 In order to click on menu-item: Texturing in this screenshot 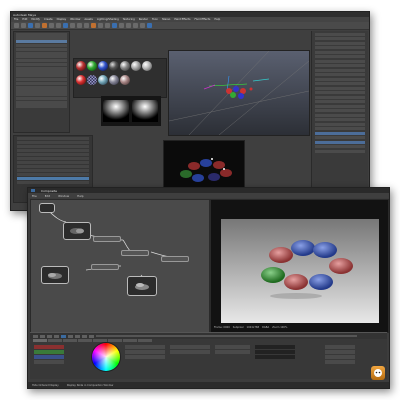, I will do `click(129, 19)`.